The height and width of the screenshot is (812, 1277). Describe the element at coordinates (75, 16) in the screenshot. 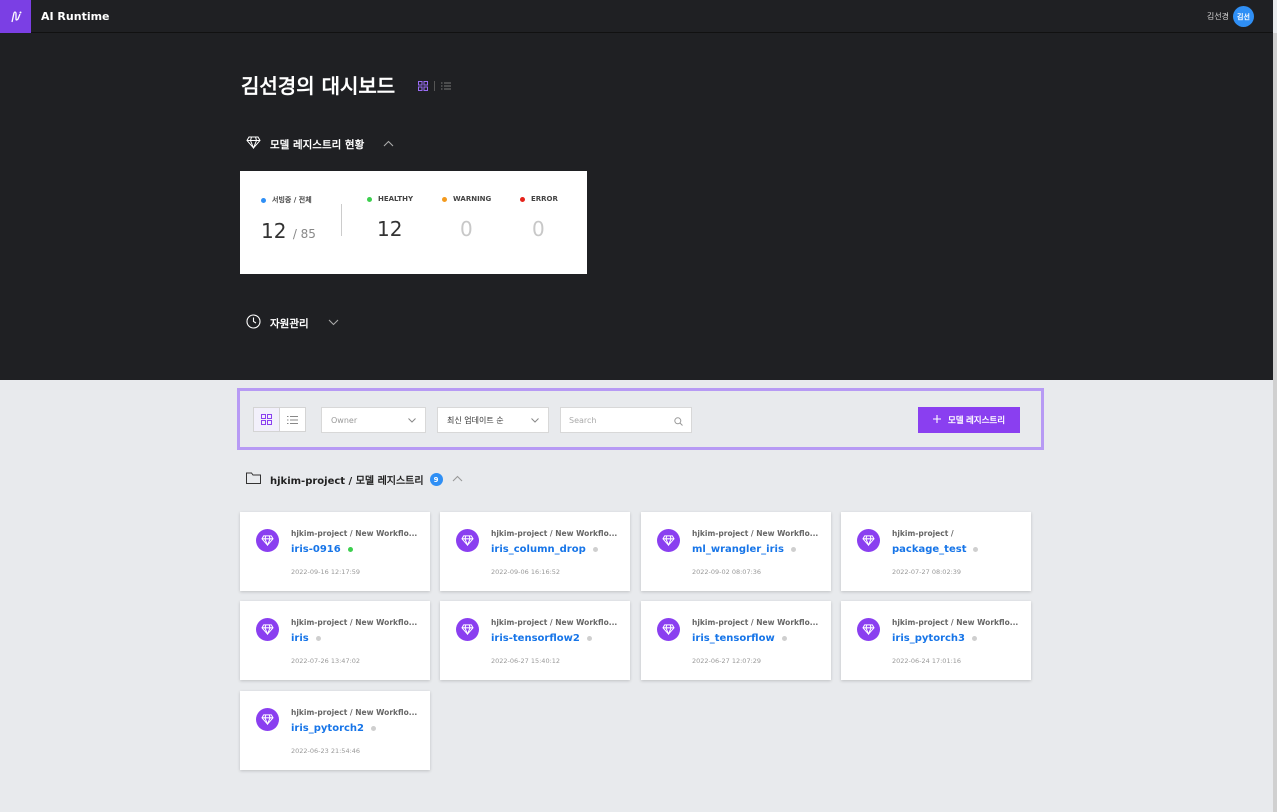

I see `app-title: AI Runtime` at that location.